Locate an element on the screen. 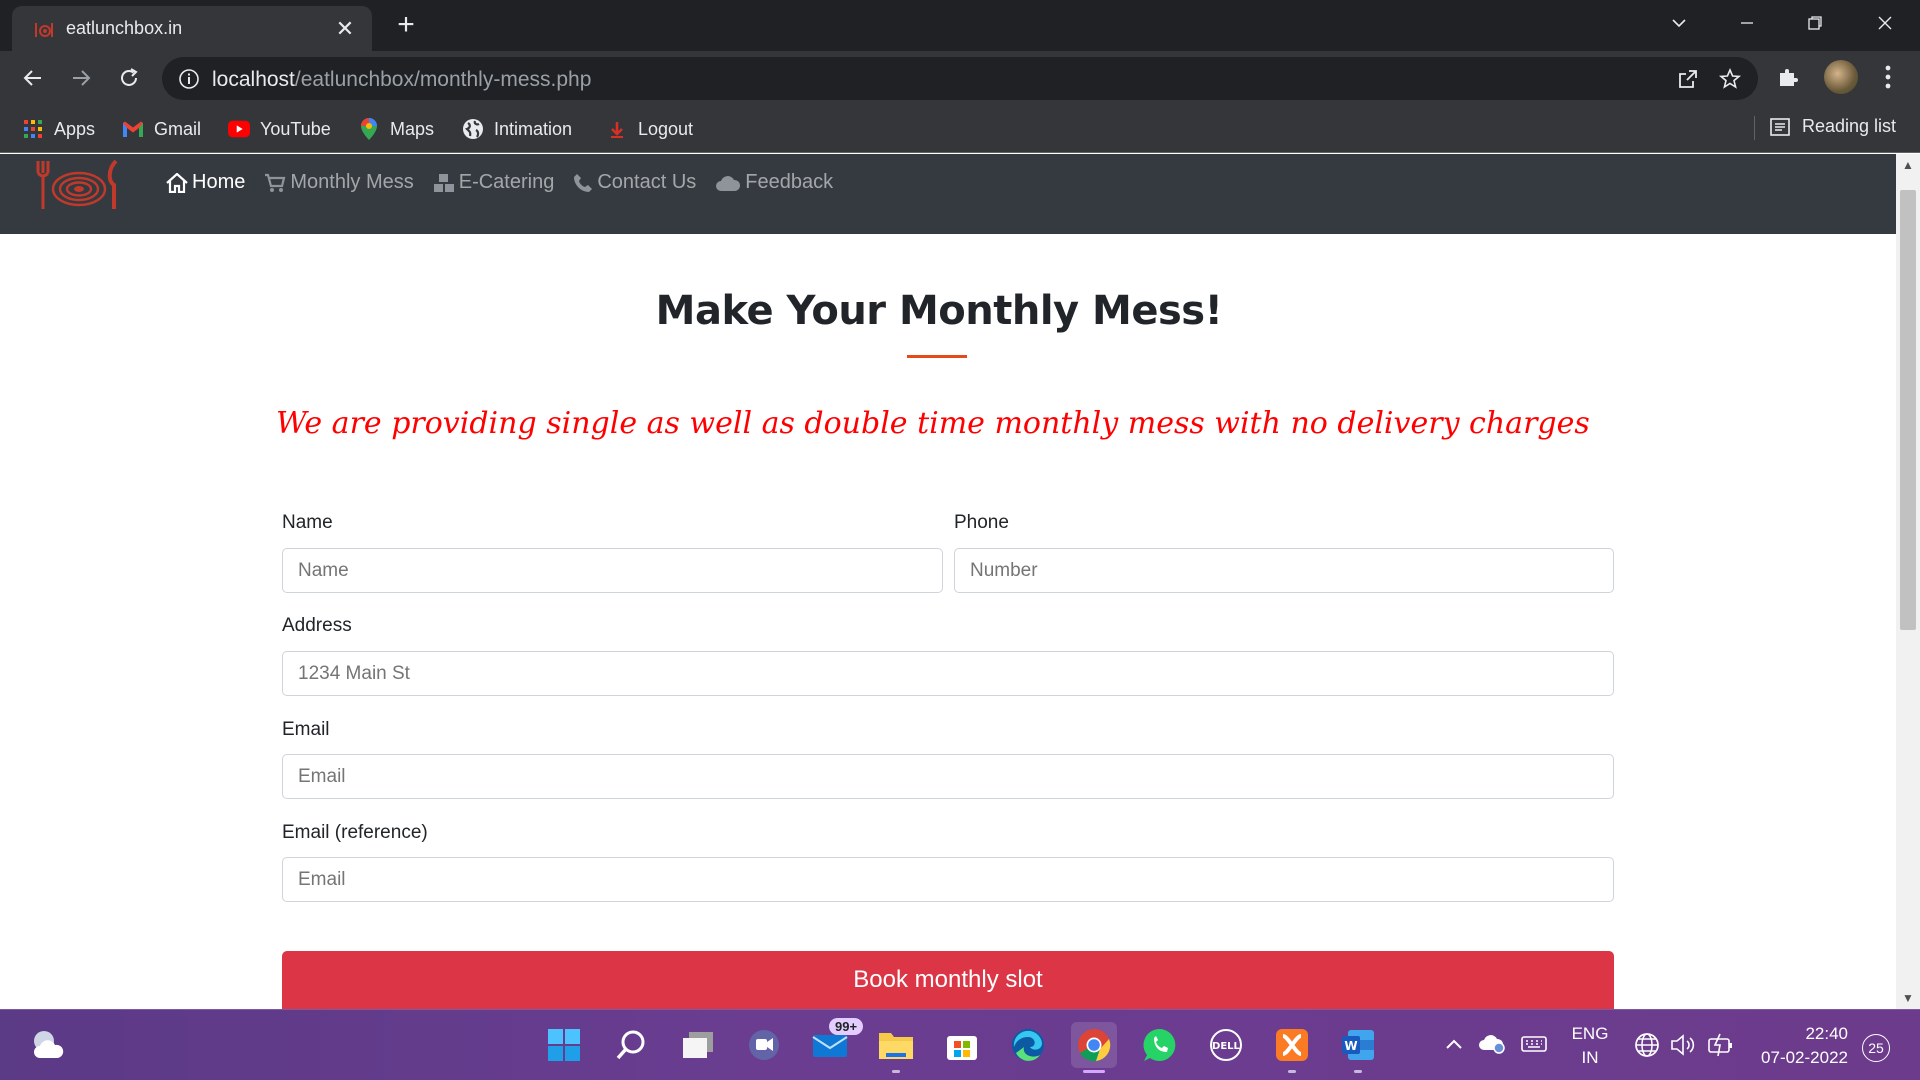 This screenshot has width=1920, height=1080. reading-list-label: Reading list is located at coordinates (1849, 126).